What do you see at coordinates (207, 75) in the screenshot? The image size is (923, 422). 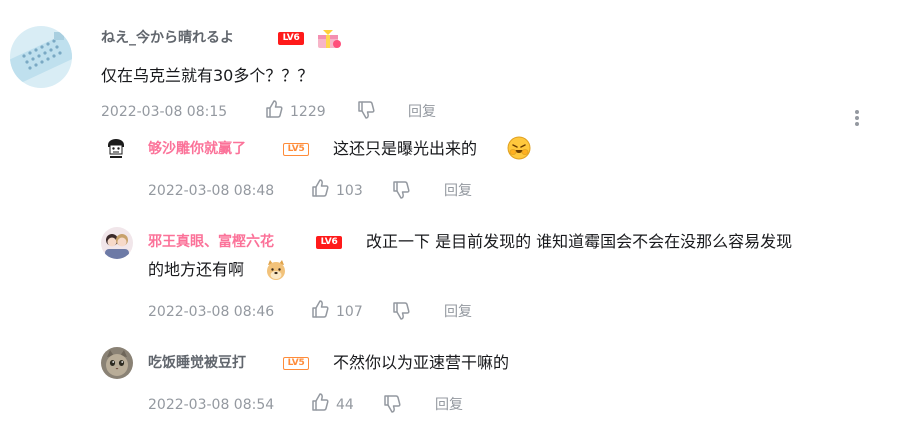 I see `comment-text: 仅在乌克兰就有30多个？？？` at bounding box center [207, 75].